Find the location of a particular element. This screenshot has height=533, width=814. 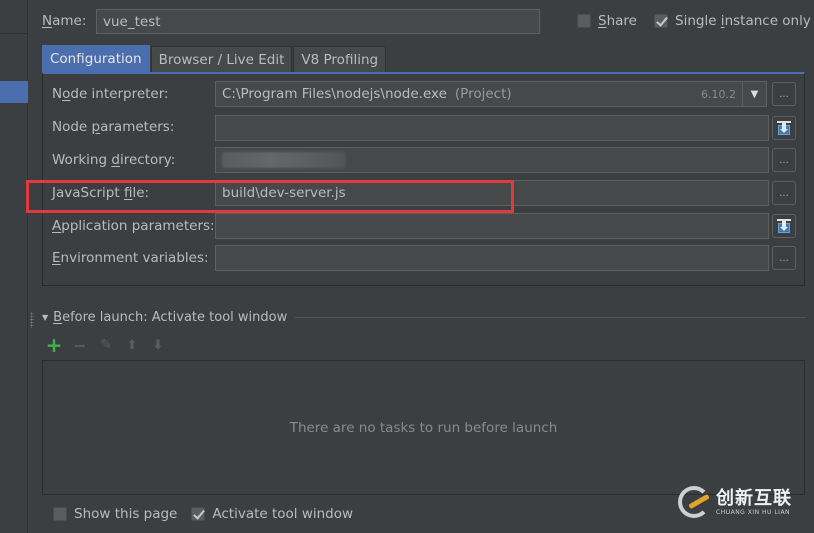

working-directory-label: Working directory: is located at coordinates (113, 160).